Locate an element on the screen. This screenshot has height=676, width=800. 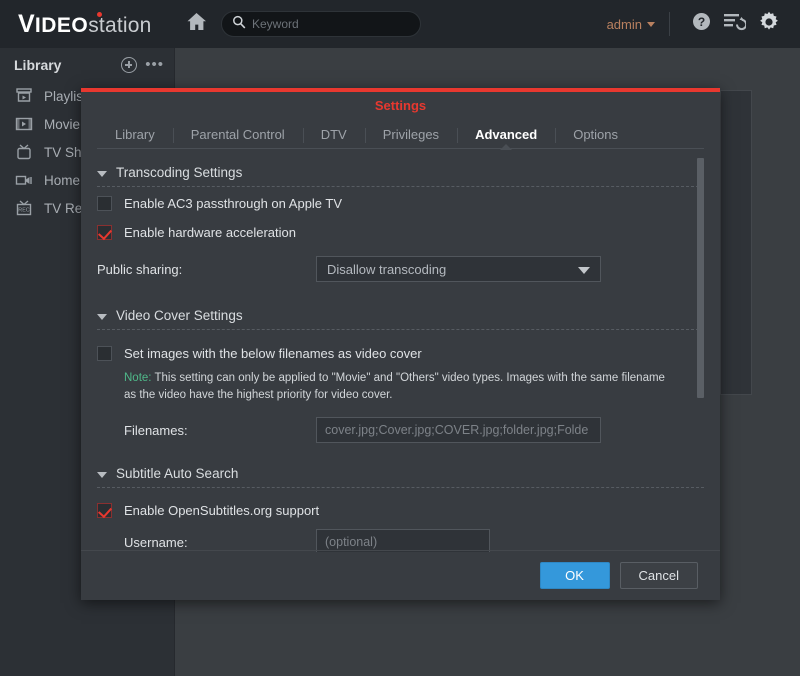
public-sharing-select: Disallow transcoding is located at coordinates (458, 269).